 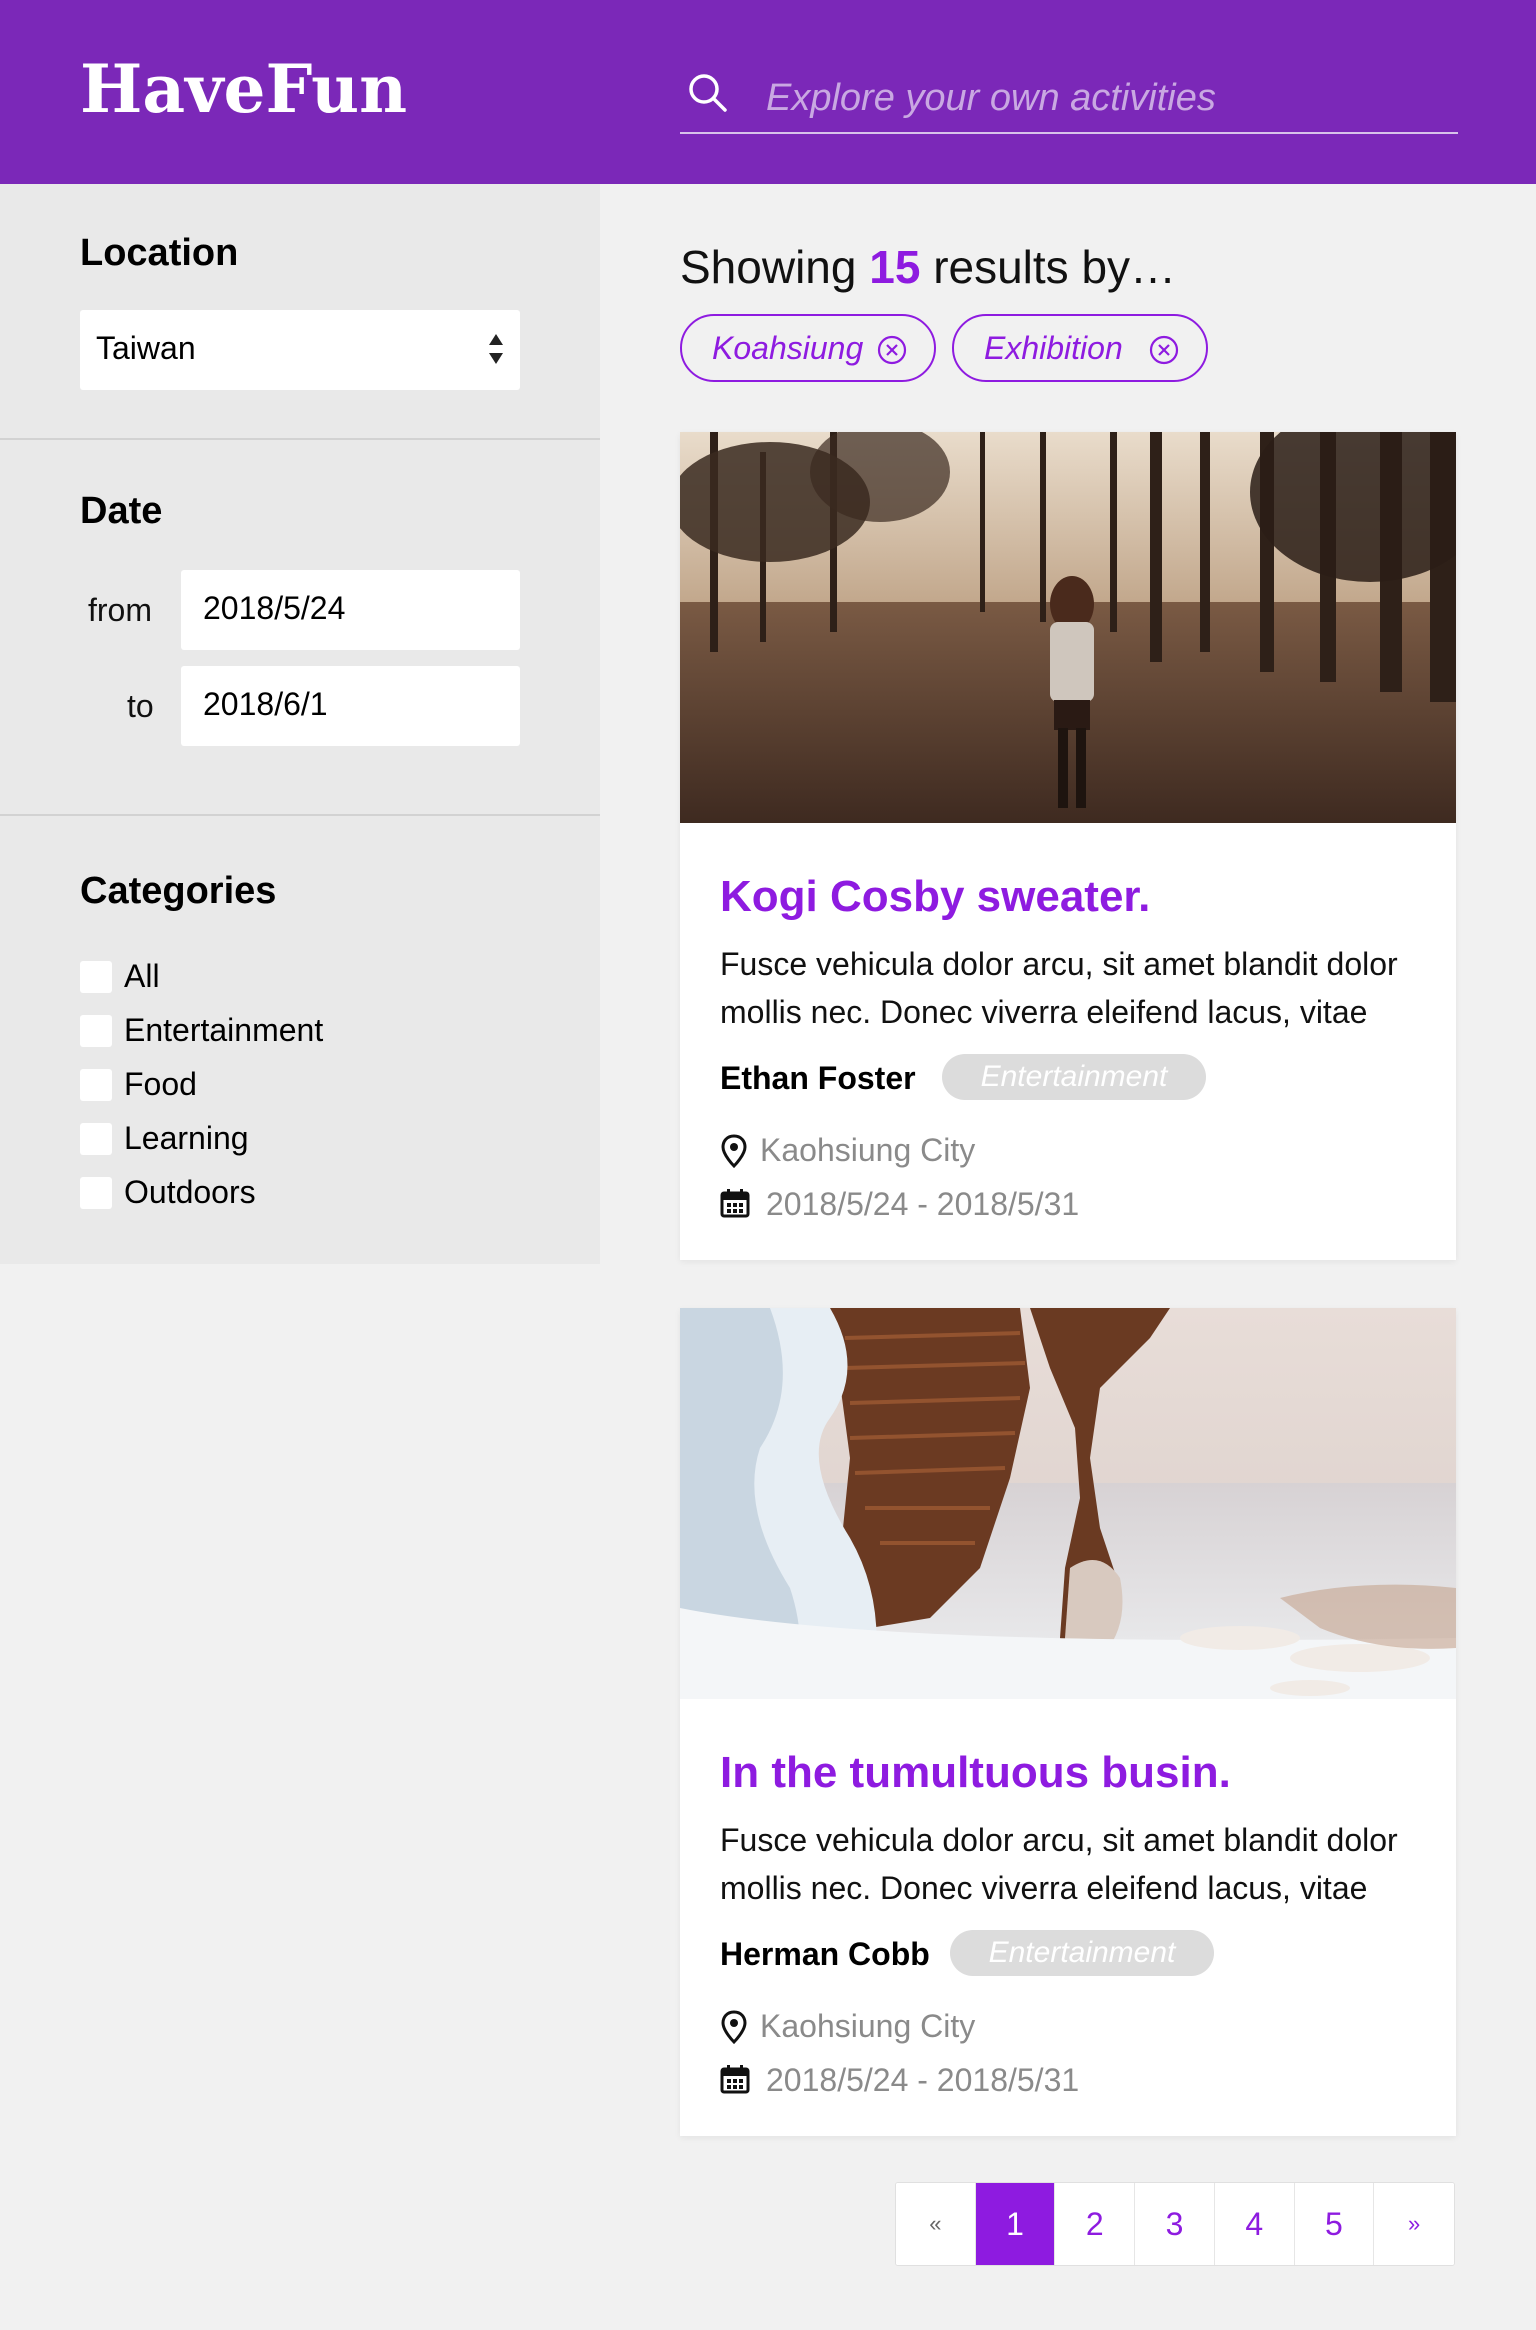 What do you see at coordinates (1053, 348) in the screenshot?
I see `filter-chip-label: Exhibition` at bounding box center [1053, 348].